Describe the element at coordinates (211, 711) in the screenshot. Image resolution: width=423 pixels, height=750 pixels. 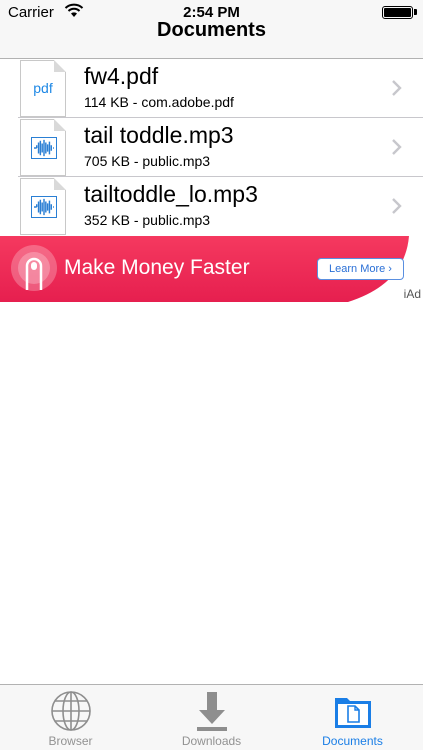
I see `download-arrow-icon` at that location.